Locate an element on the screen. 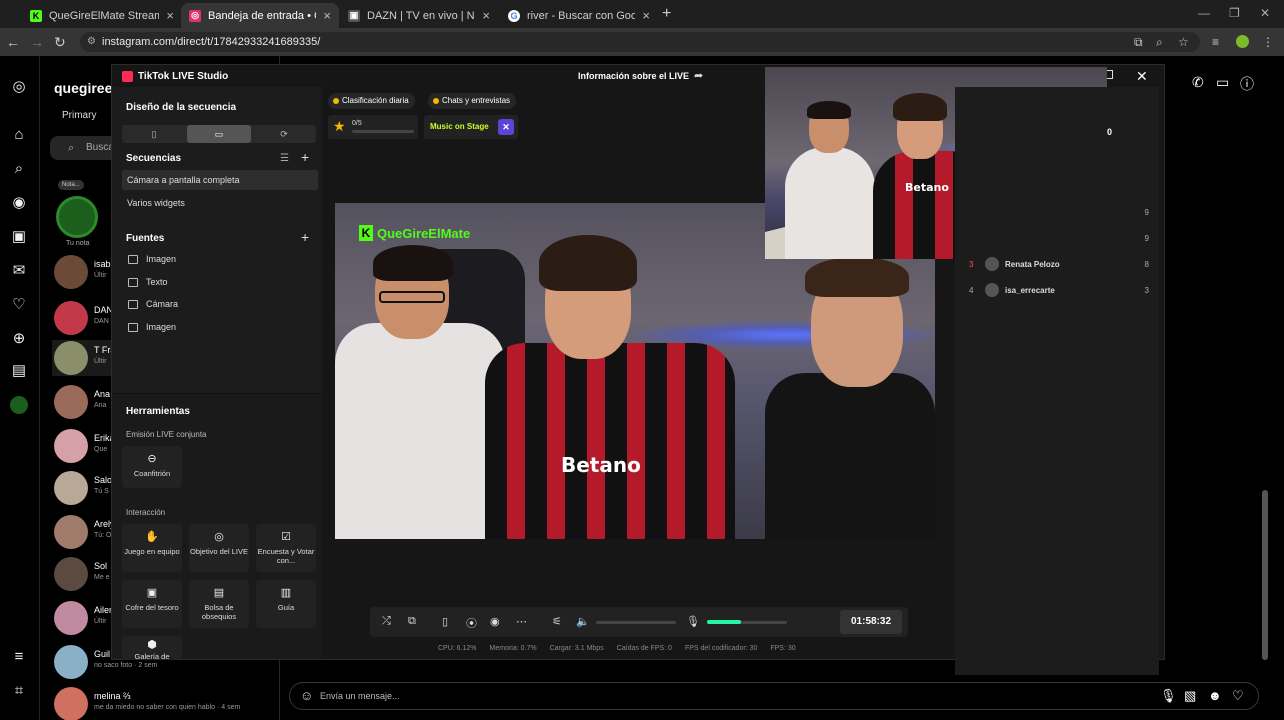 The width and height of the screenshot is (1284, 720). dashboard-icon: ▤ is located at coordinates (19, 371).